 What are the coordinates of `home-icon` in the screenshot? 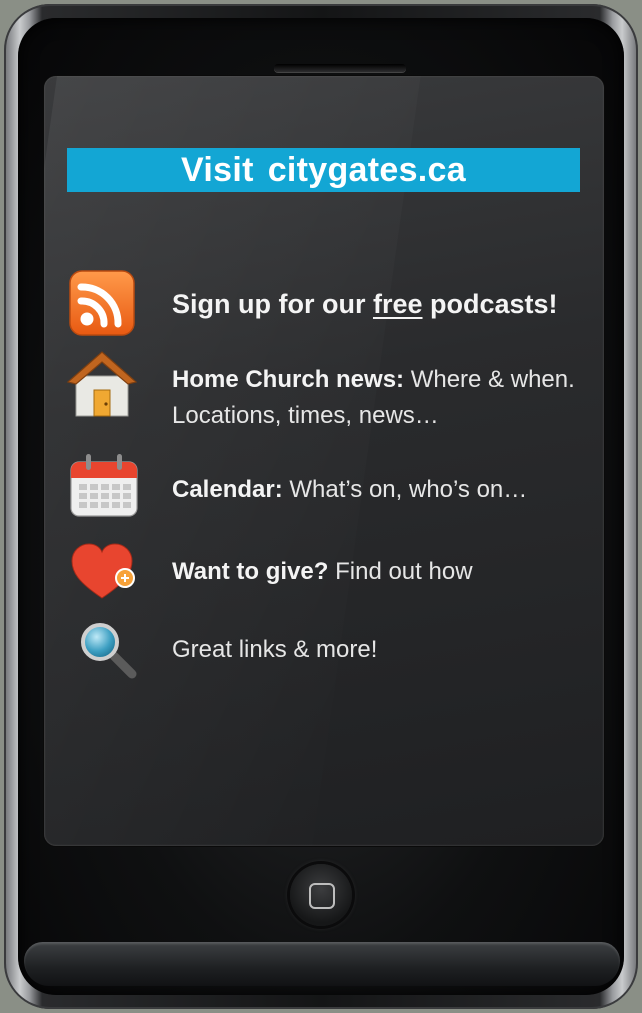 It's located at (102, 383).